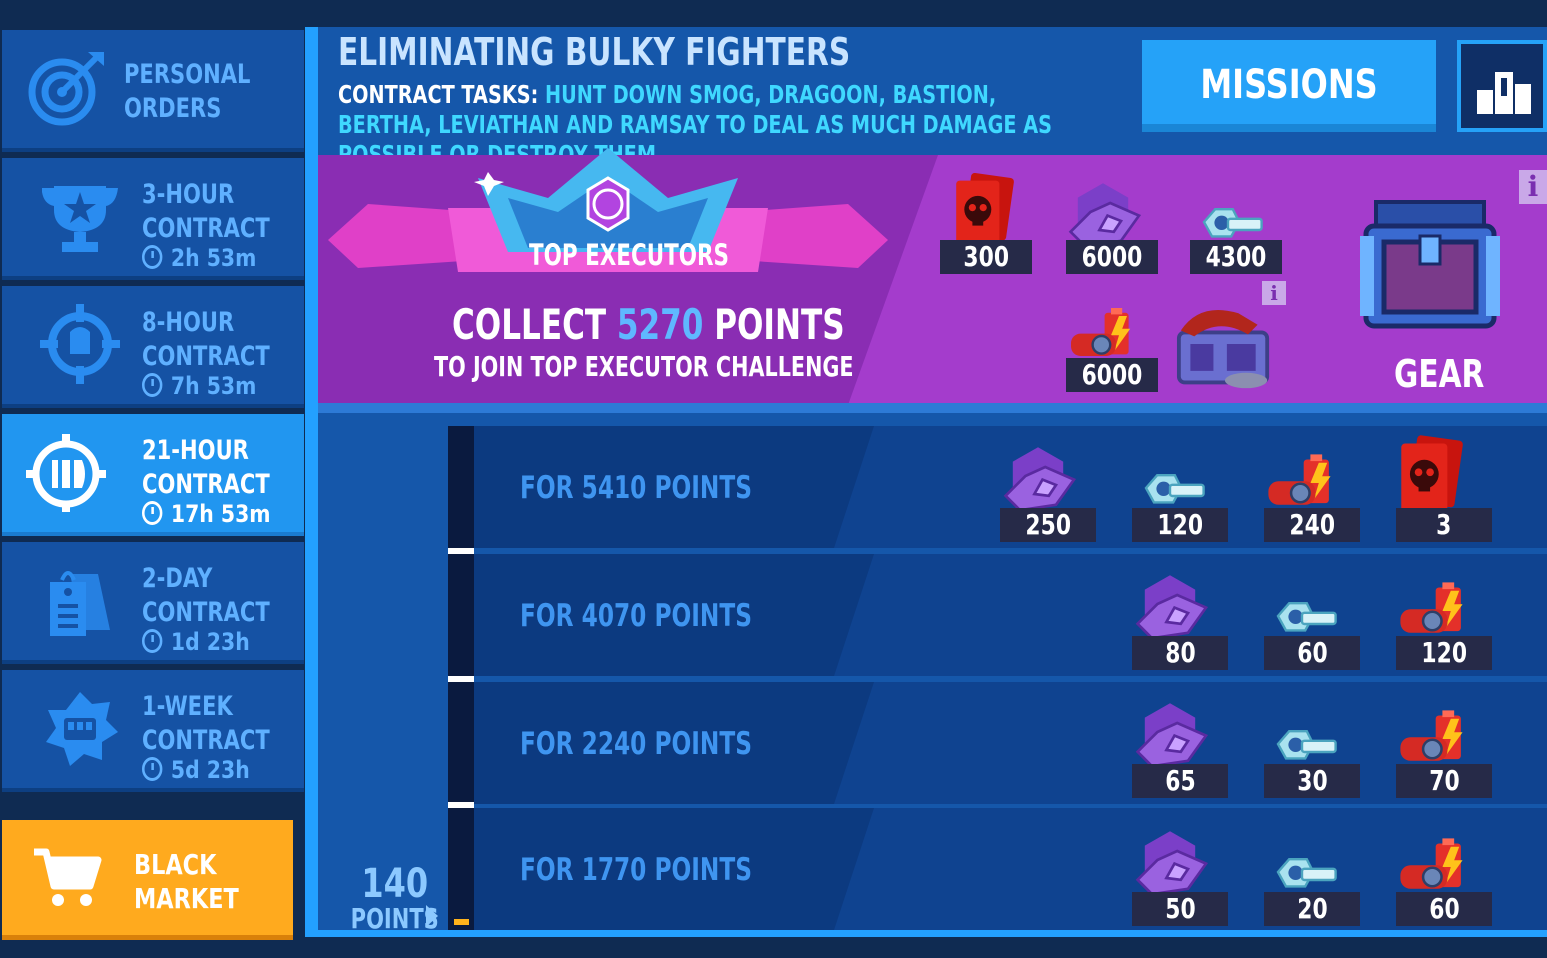 The image size is (1547, 958). I want to click on tier-points-label: FOR 1770 POINTS, so click(636, 870).